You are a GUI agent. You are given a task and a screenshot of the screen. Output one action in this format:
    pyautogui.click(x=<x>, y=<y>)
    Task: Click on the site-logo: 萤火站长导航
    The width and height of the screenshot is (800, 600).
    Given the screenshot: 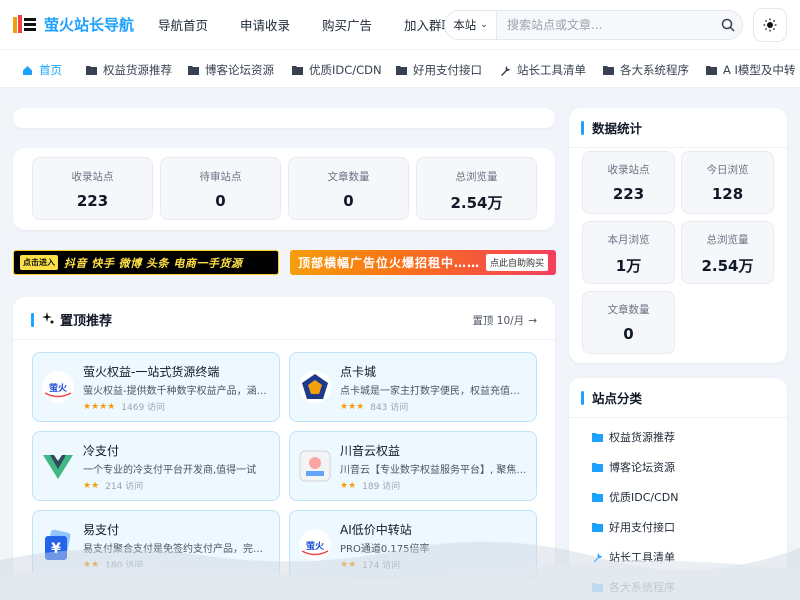 What is the action you would take?
    pyautogui.click(x=77, y=25)
    